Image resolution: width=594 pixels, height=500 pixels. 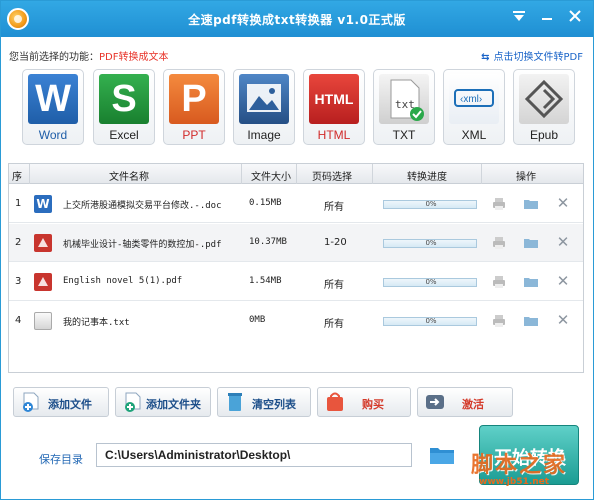 What do you see at coordinates (526, 177) in the screenshot?
I see `col-header-actions: 操作` at bounding box center [526, 177].